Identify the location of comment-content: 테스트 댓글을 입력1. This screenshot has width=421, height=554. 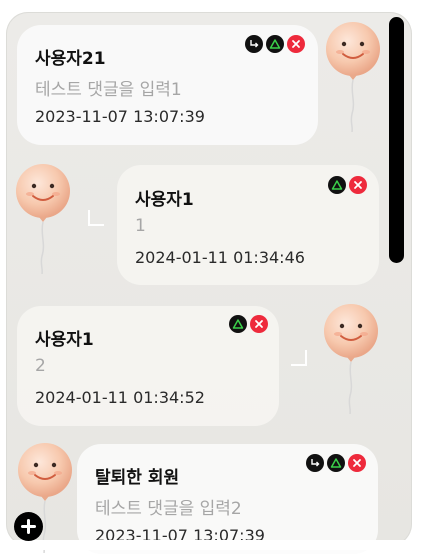
(108, 90).